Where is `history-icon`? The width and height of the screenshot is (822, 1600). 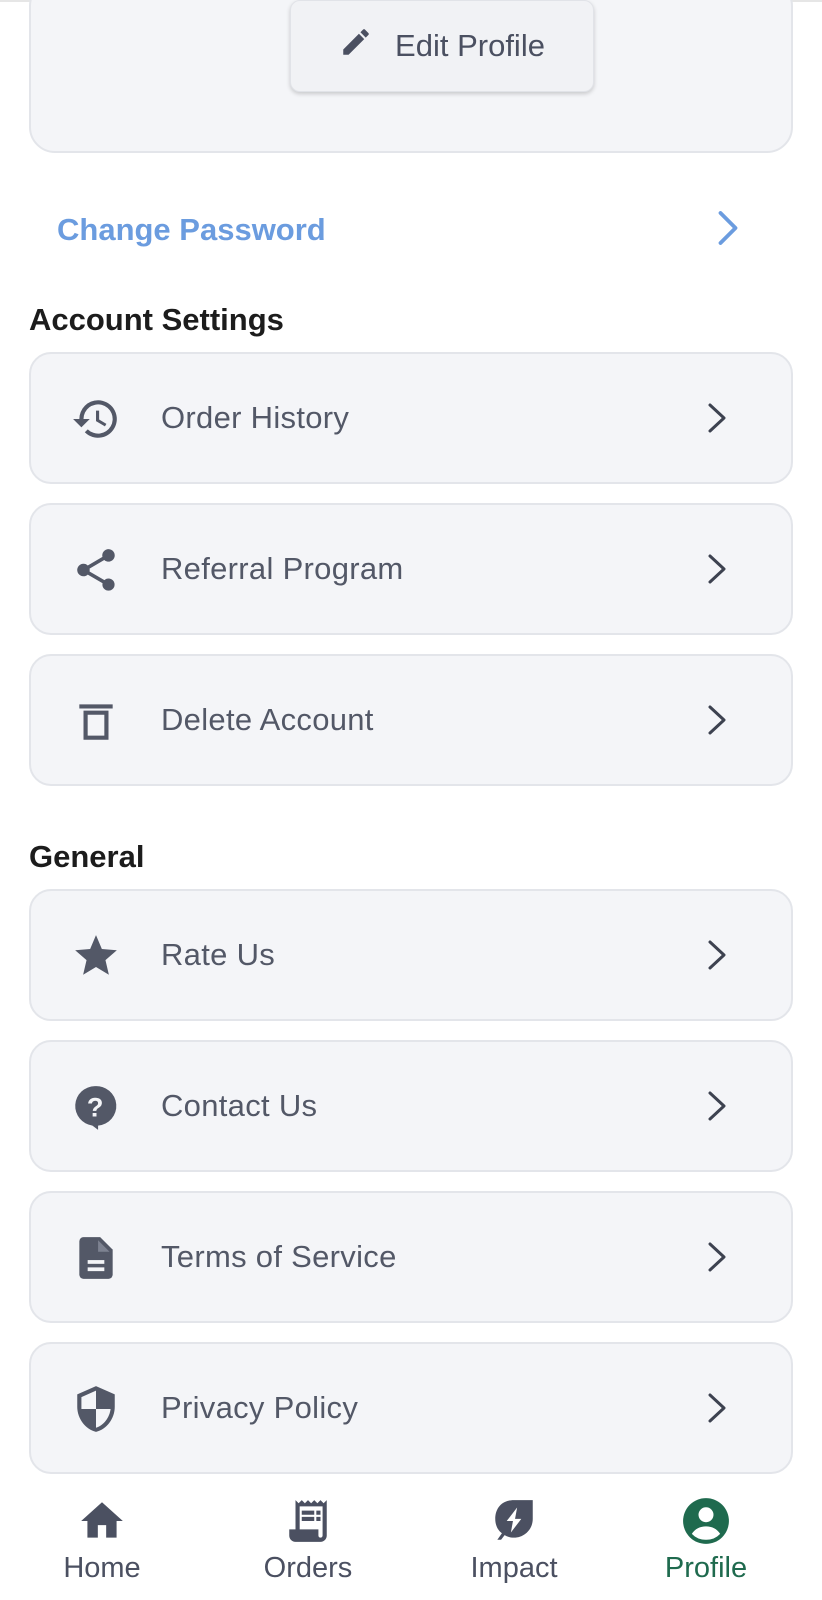
history-icon is located at coordinates (96, 419).